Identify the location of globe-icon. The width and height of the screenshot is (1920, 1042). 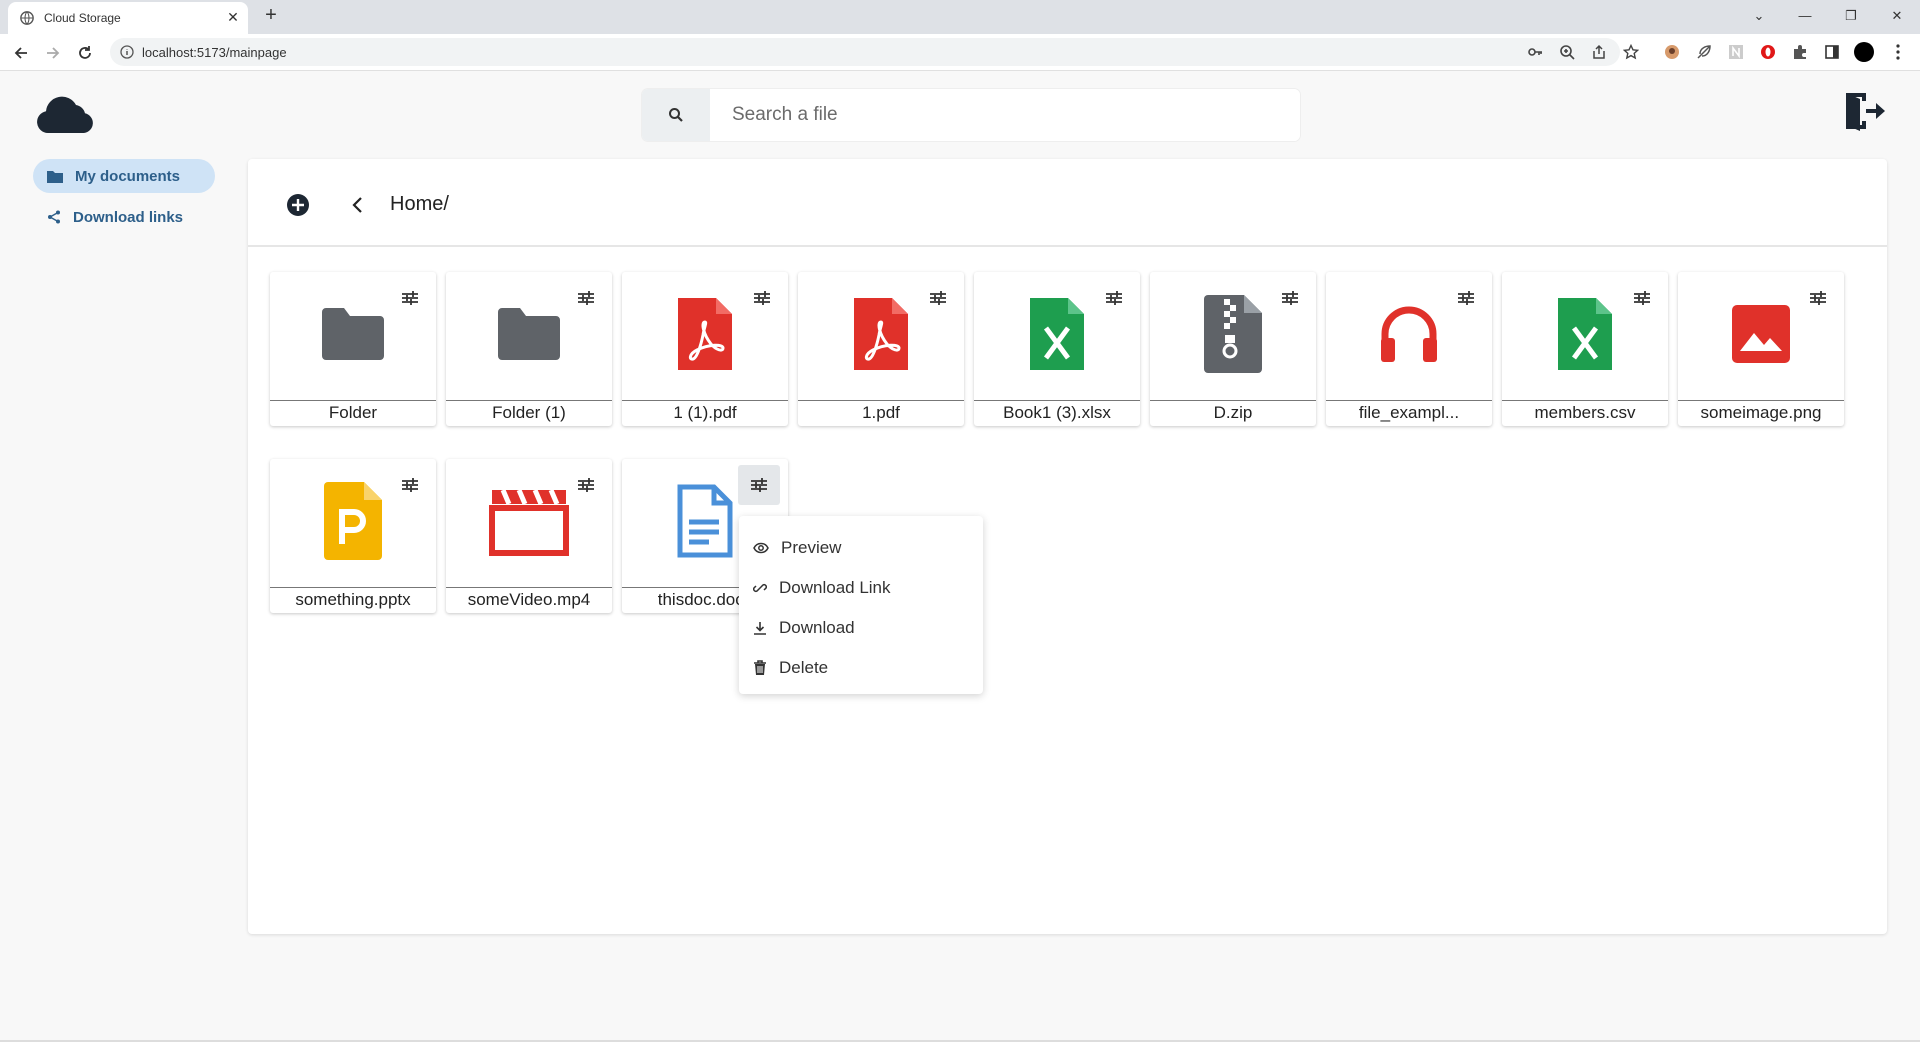
(27, 18).